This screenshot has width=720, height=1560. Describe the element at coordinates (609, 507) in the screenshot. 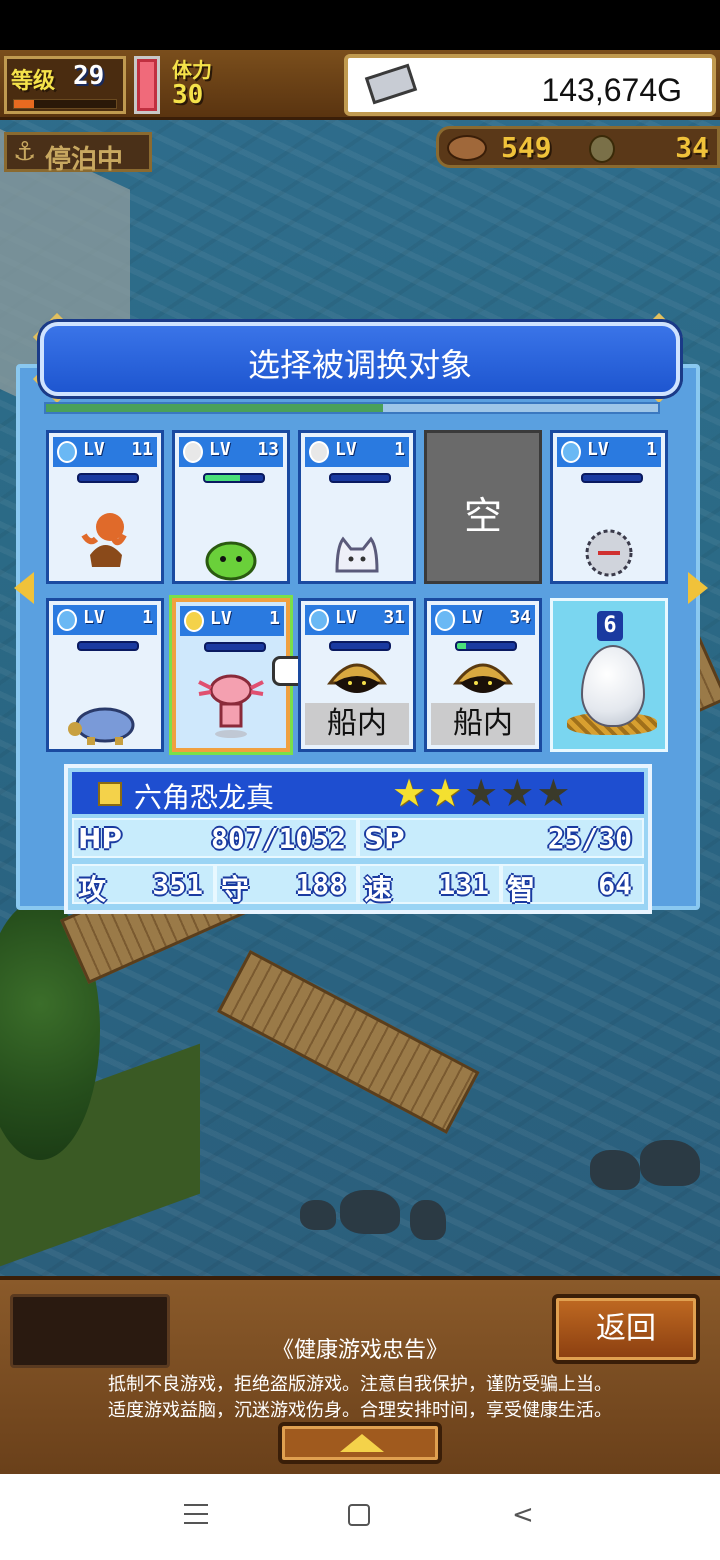

I see `monster-slot-5: LV 1` at that location.